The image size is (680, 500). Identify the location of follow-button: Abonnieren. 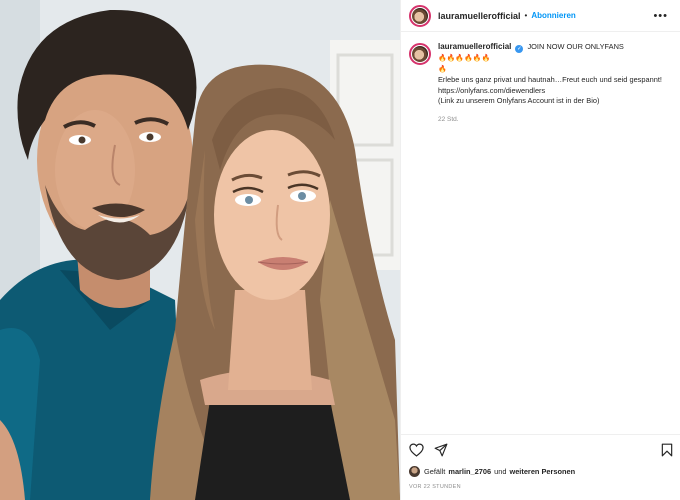
(553, 15).